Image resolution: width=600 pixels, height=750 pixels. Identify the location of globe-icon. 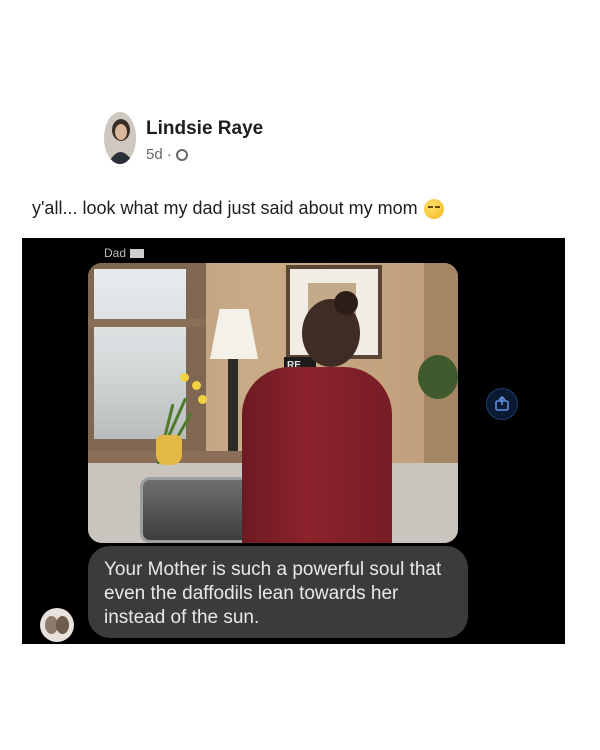
(181, 154).